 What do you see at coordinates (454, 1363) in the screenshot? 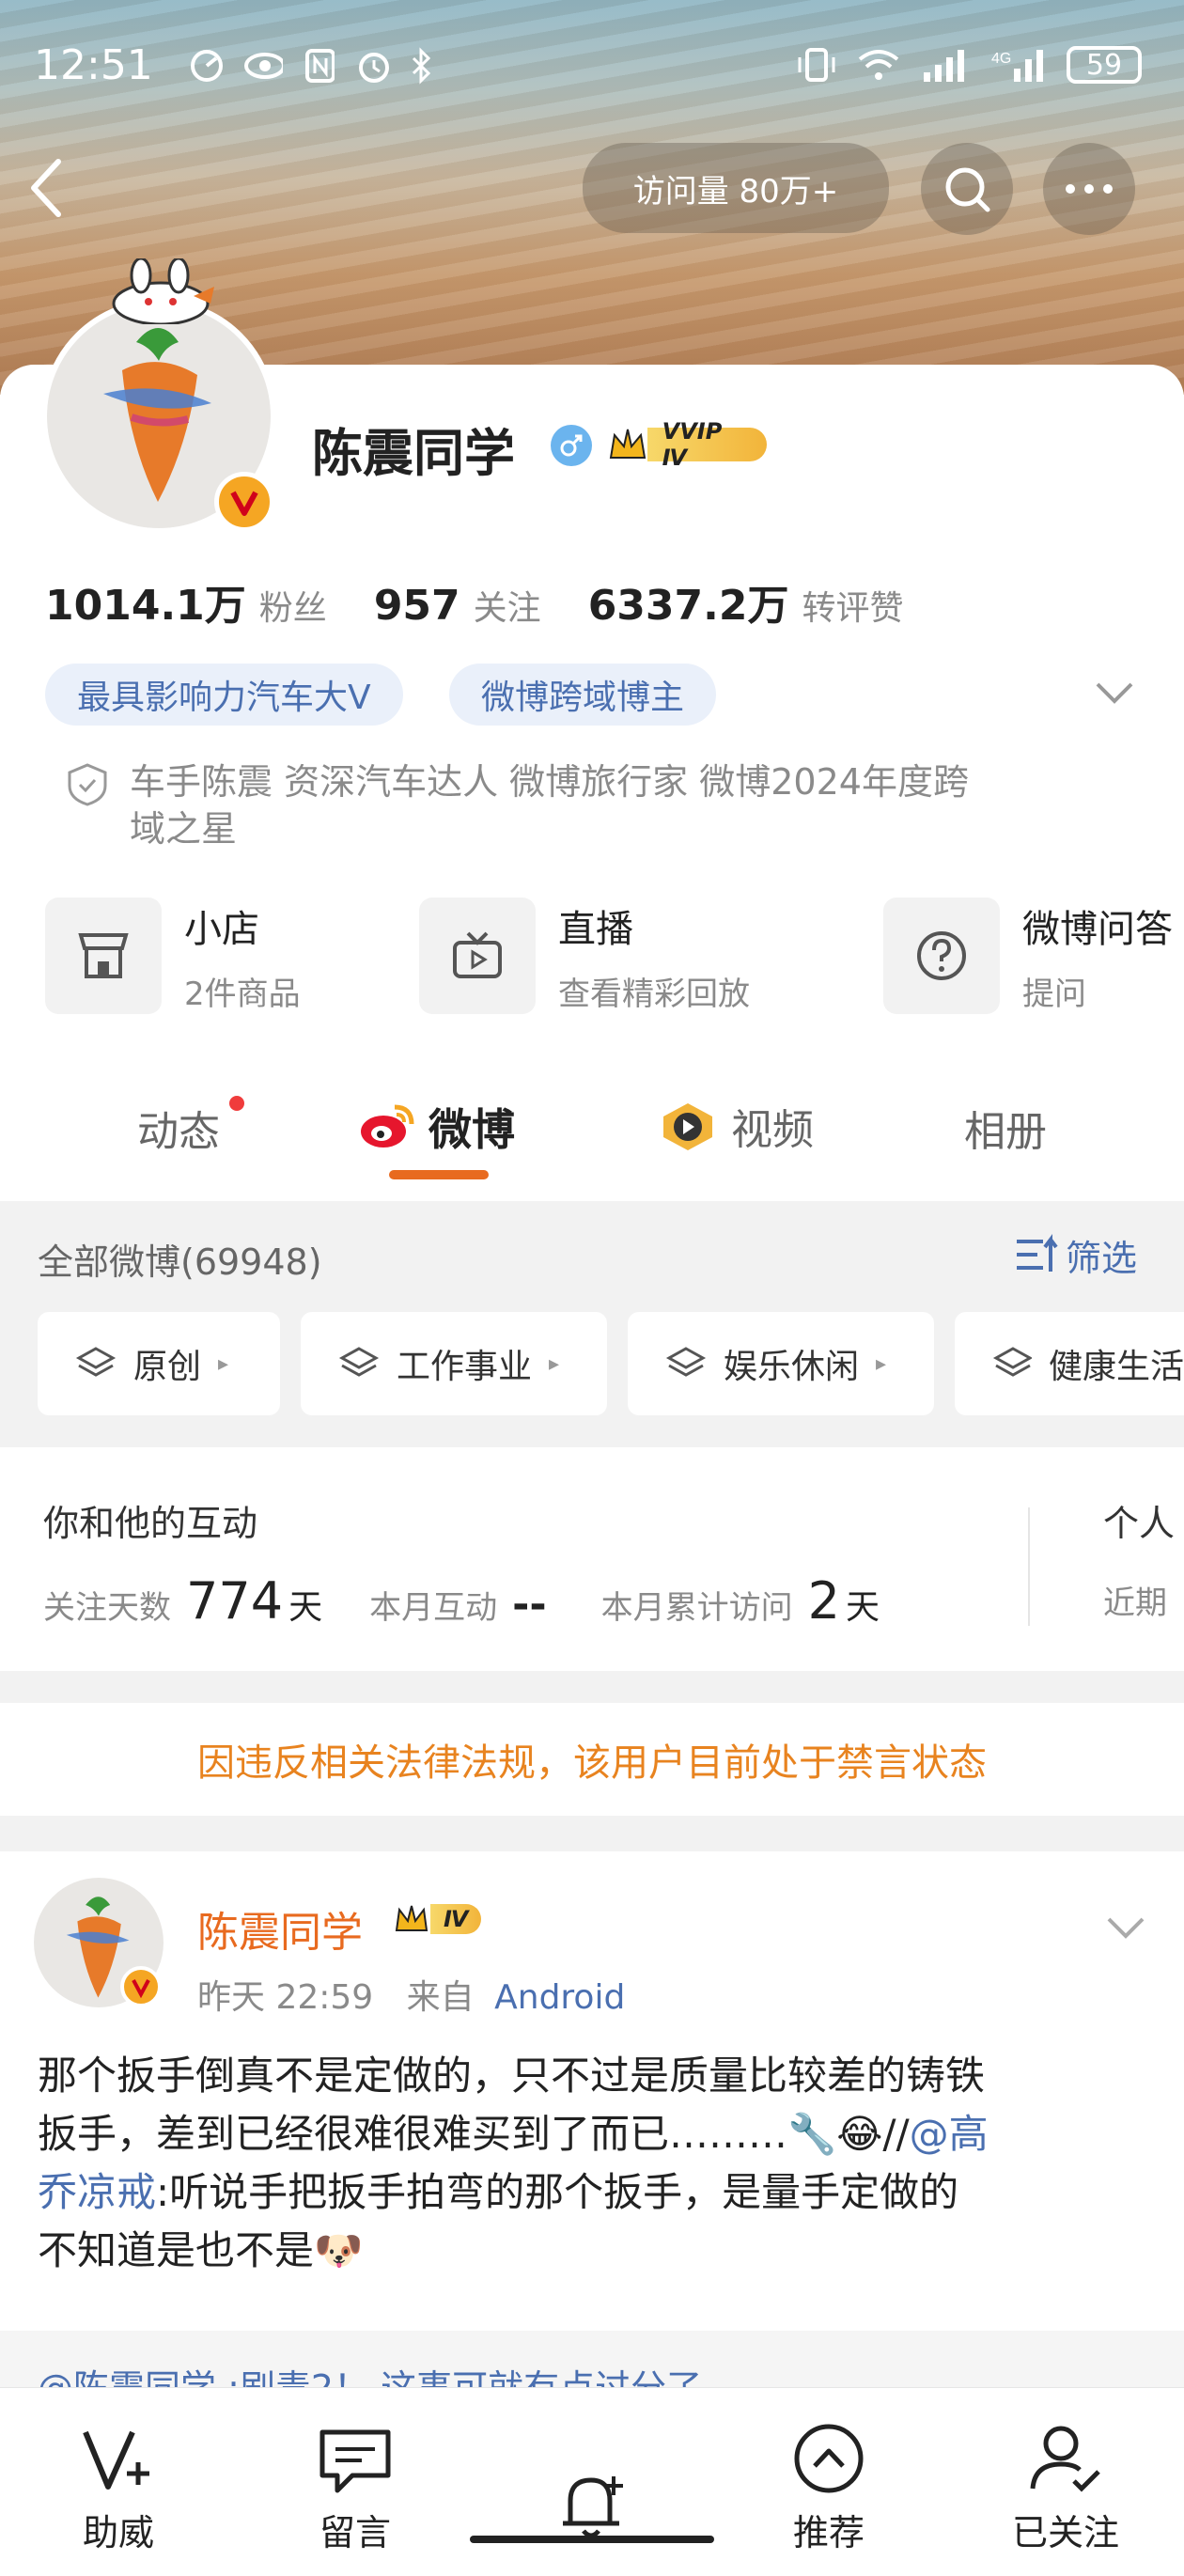
I see `chip-work: 工作事业 ▸` at bounding box center [454, 1363].